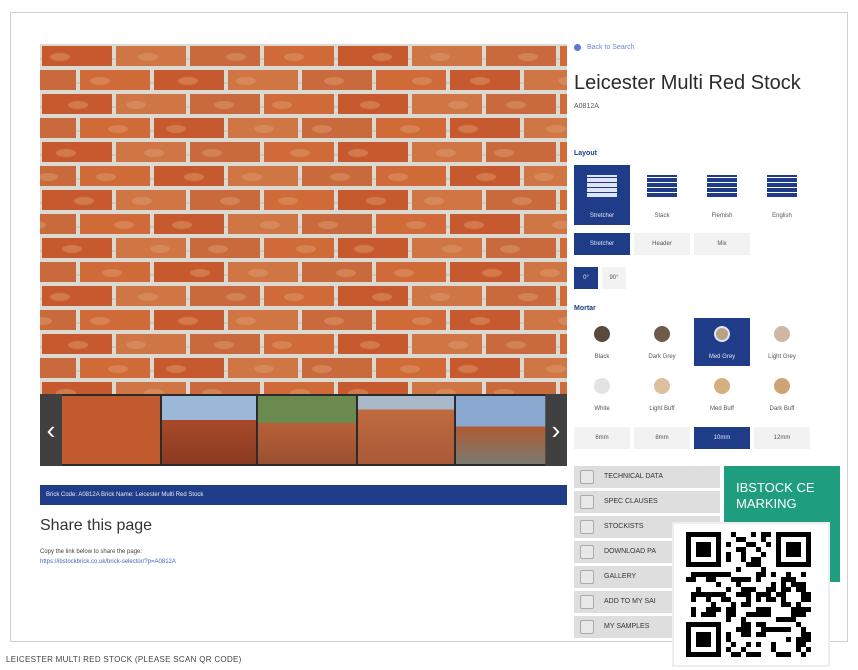  What do you see at coordinates (556, 430) in the screenshot?
I see `thumbnail-next-button: ›` at bounding box center [556, 430].